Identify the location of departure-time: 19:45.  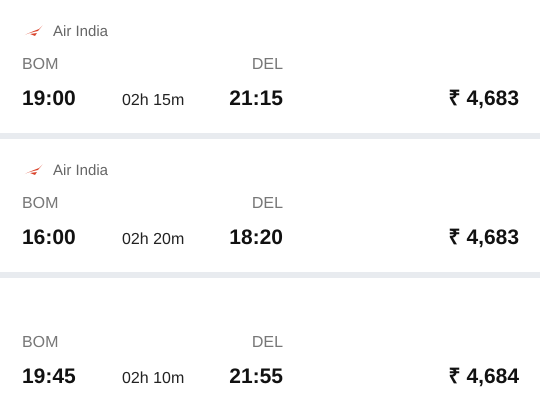
(49, 377).